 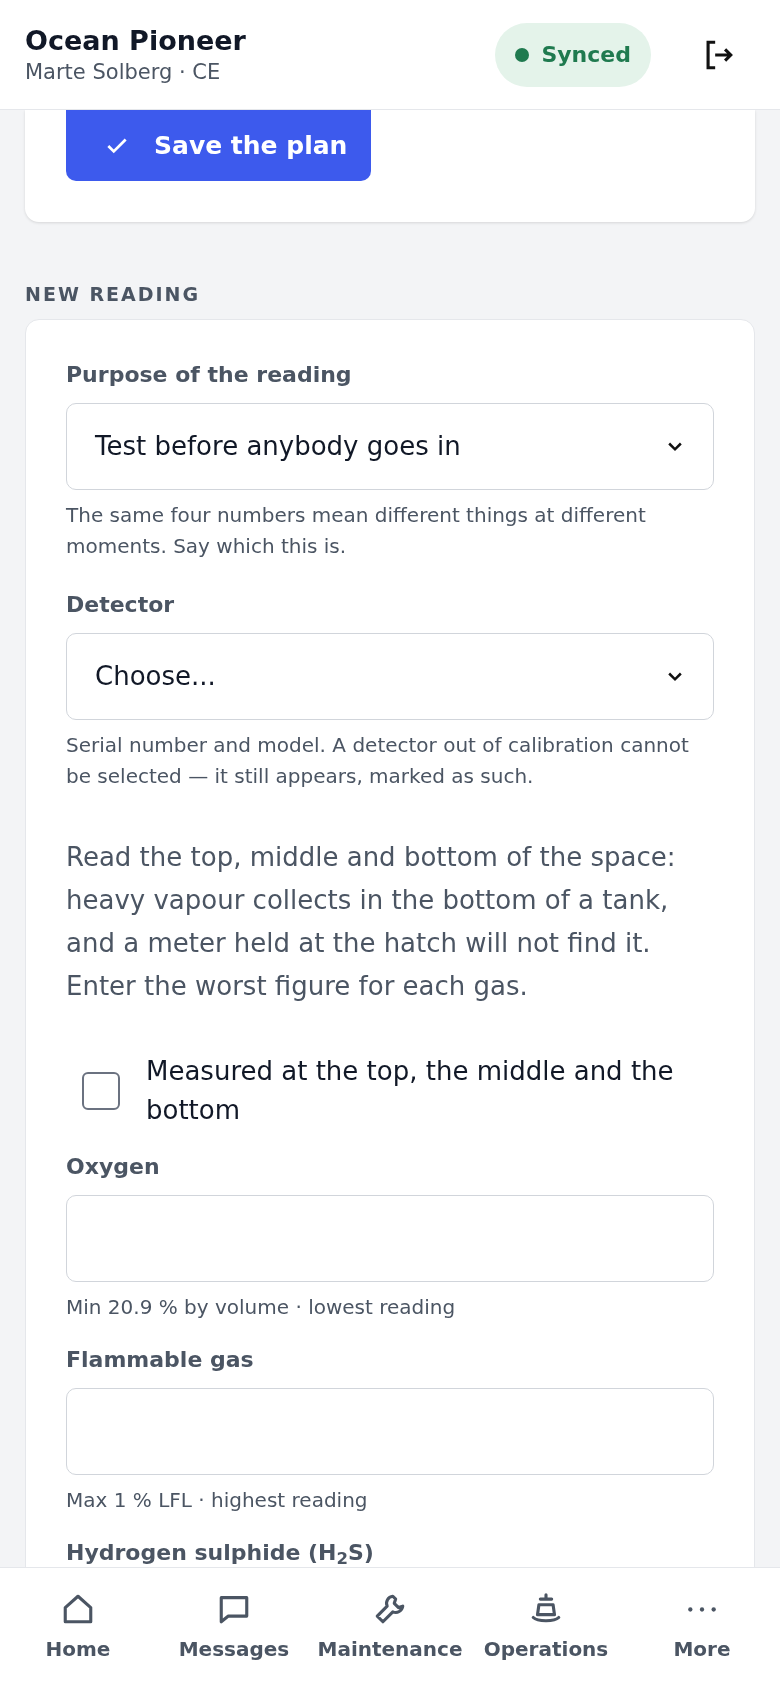 What do you see at coordinates (78, 1609) in the screenshot?
I see `home-icon` at bounding box center [78, 1609].